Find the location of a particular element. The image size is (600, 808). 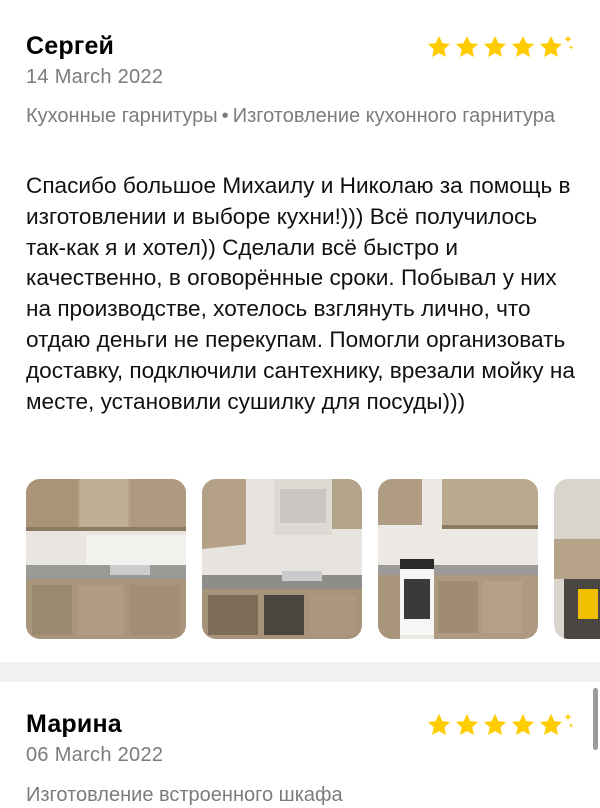

section-divider is located at coordinates (300, 672).